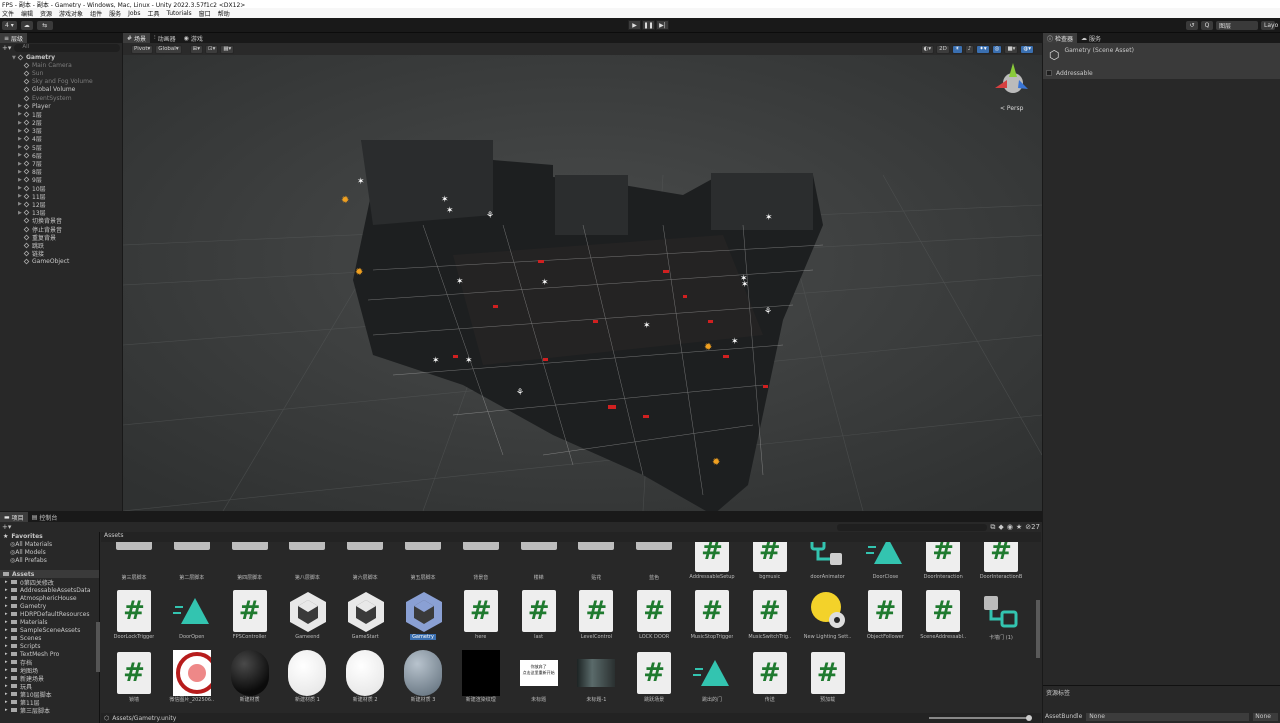  Describe the element at coordinates (224, 13) in the screenshot. I see `menu-item-10: 帮助` at that location.